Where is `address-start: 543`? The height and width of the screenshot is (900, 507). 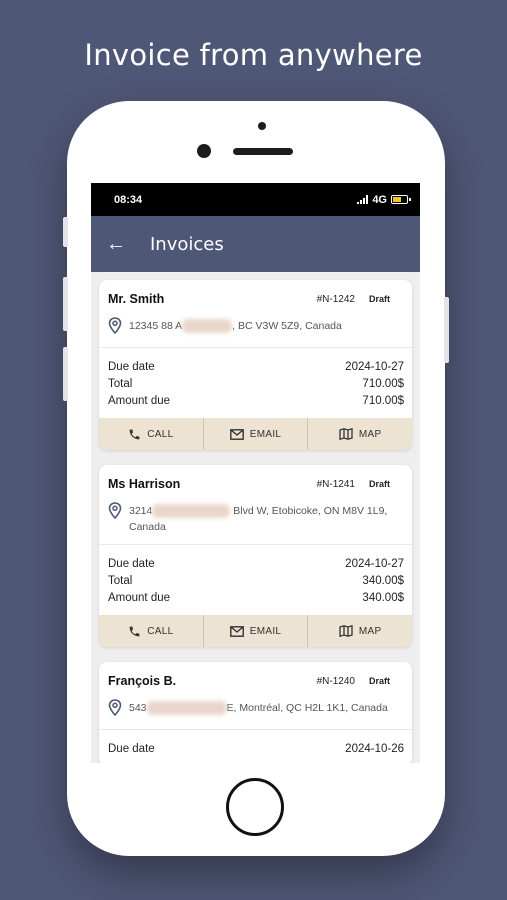
address-start: 543 is located at coordinates (138, 708).